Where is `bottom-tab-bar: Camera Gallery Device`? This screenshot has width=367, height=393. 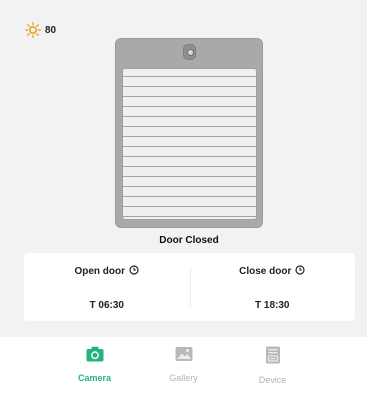 bottom-tab-bar: Camera Gallery Device is located at coordinates (183, 365).